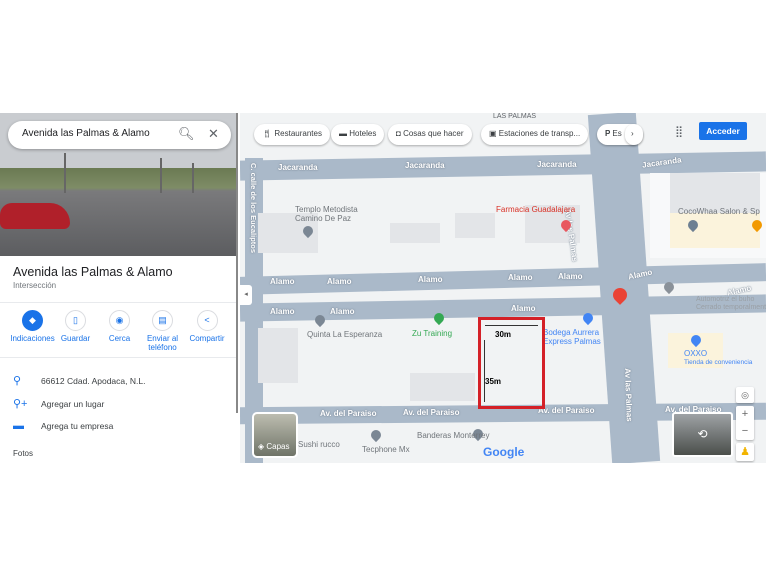 The width and height of the screenshot is (768, 576). What do you see at coordinates (23, 453) in the screenshot?
I see `photos-heading: Fotos` at bounding box center [23, 453].